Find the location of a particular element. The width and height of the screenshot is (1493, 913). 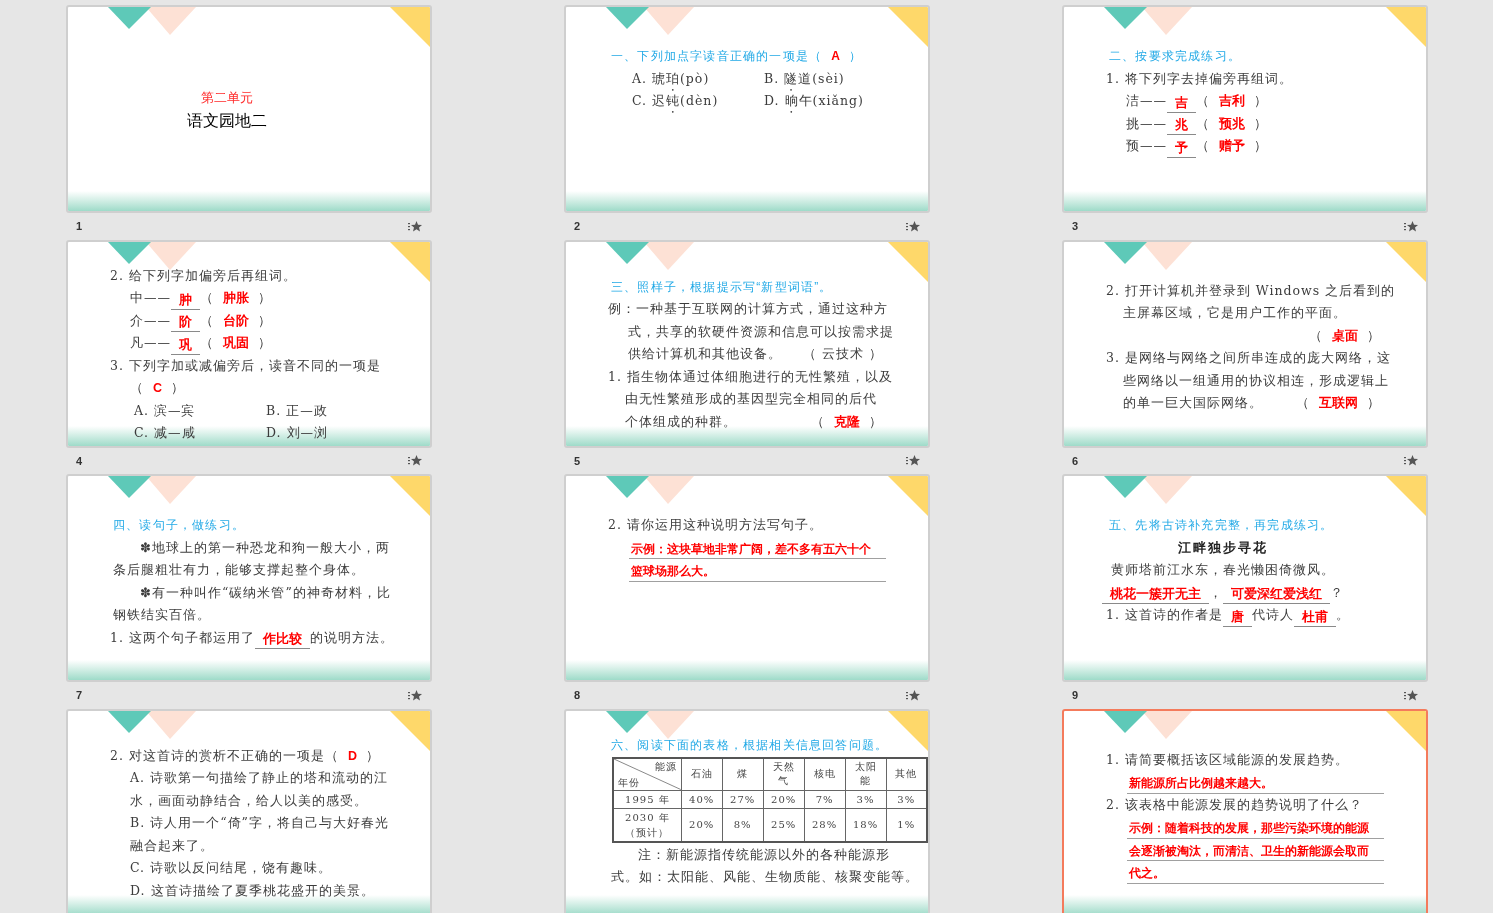

answer-blank: 作比较 is located at coordinates (282, 640).